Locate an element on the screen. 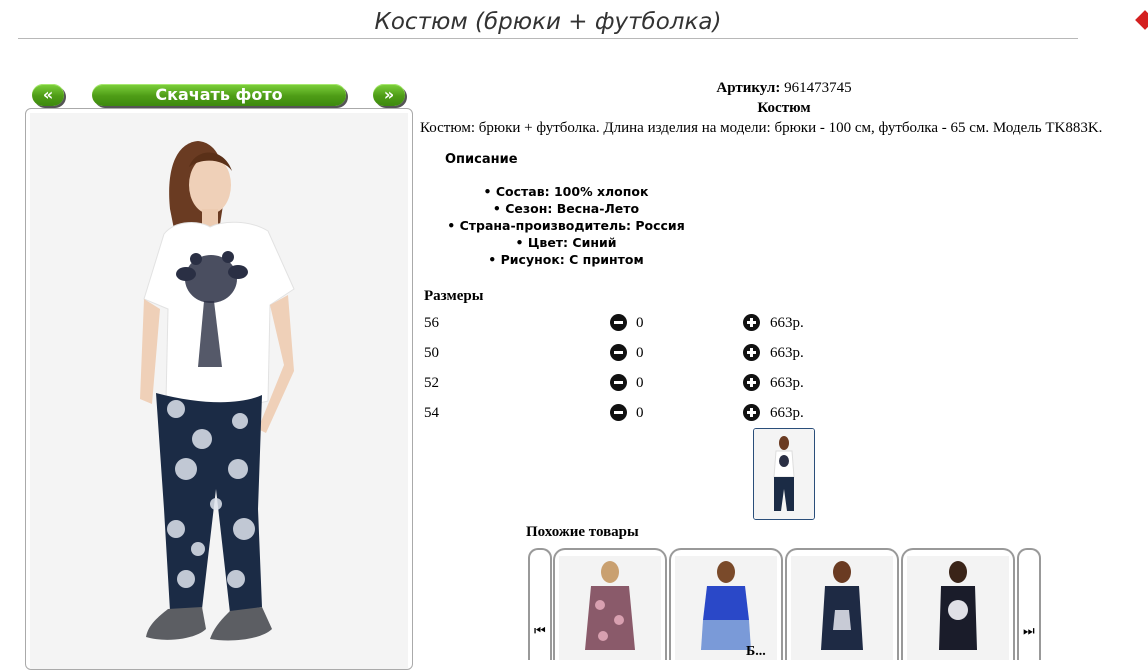 Image resolution: width=1148 pixels, height=670 pixels. size-row: 52 0 663р. is located at coordinates (784, 384).